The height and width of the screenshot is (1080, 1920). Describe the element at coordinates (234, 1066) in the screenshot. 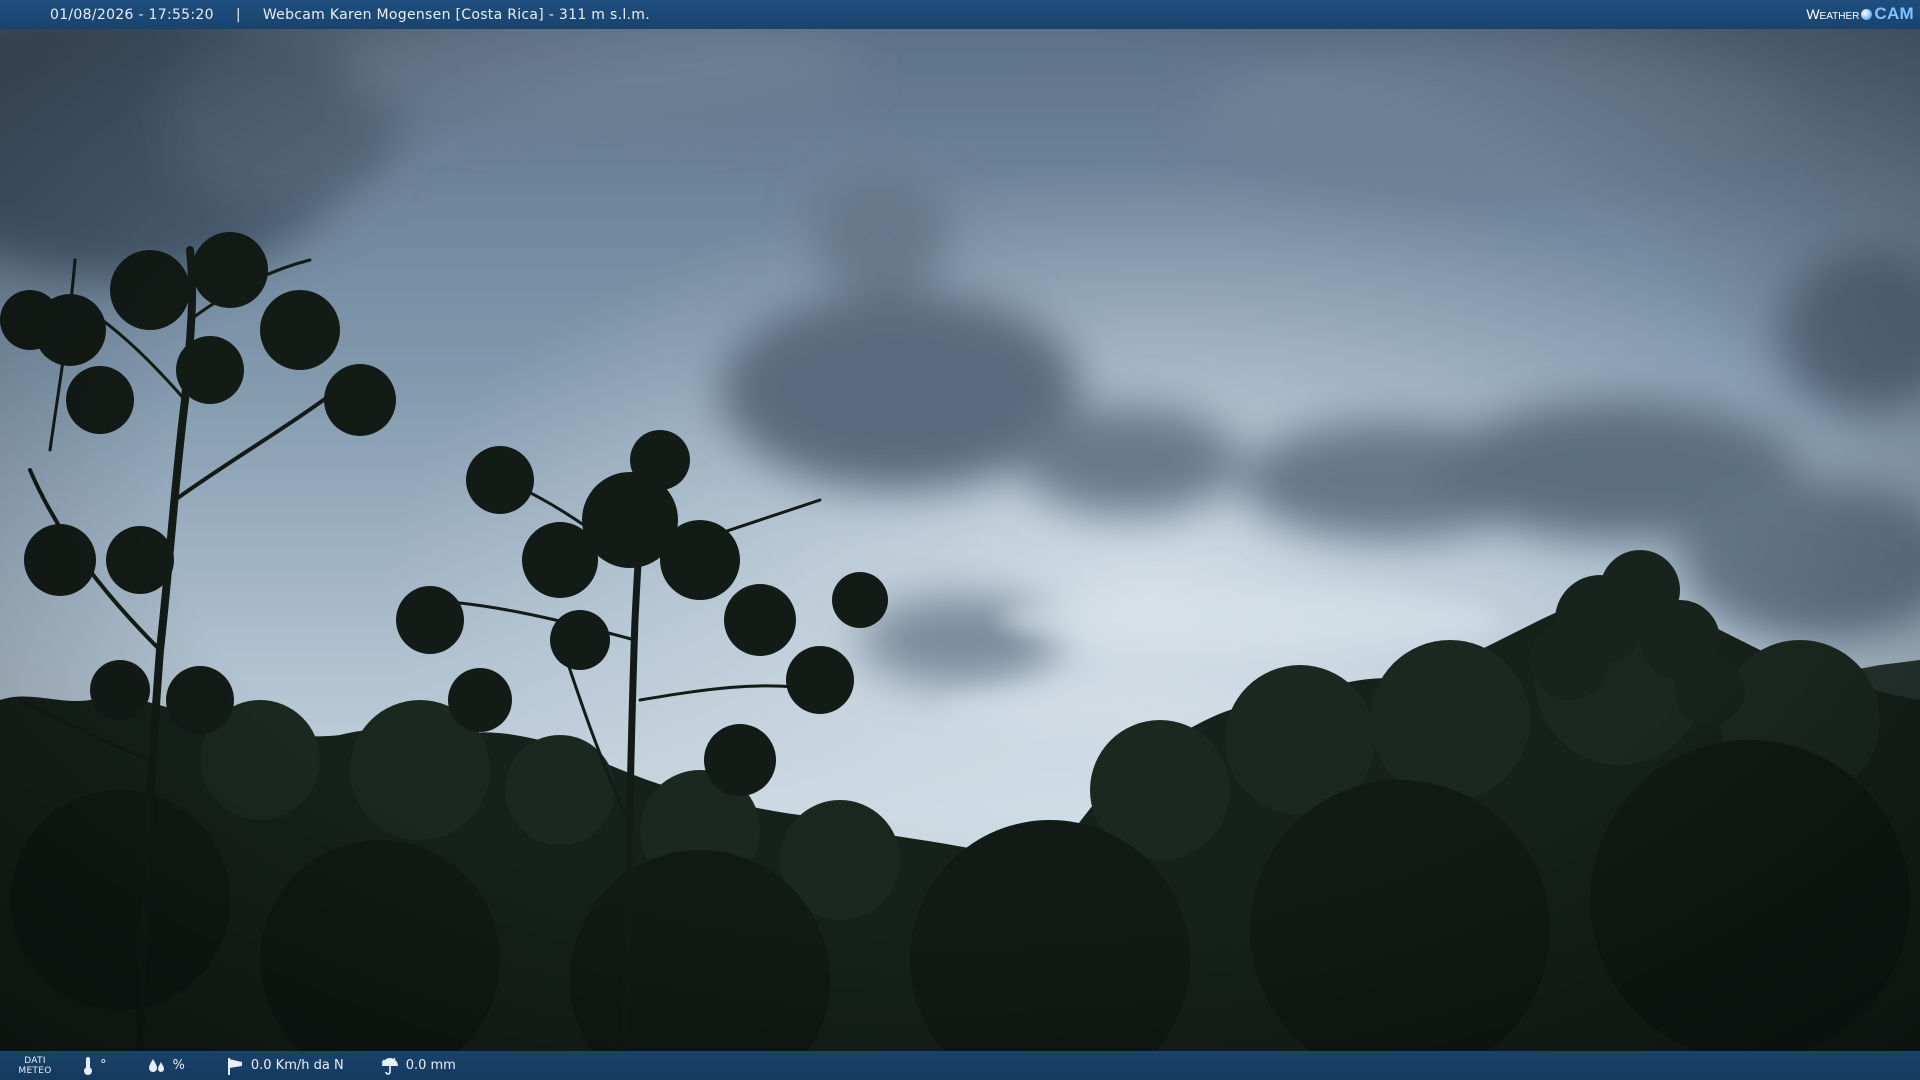

I see `windsock-icon` at that location.